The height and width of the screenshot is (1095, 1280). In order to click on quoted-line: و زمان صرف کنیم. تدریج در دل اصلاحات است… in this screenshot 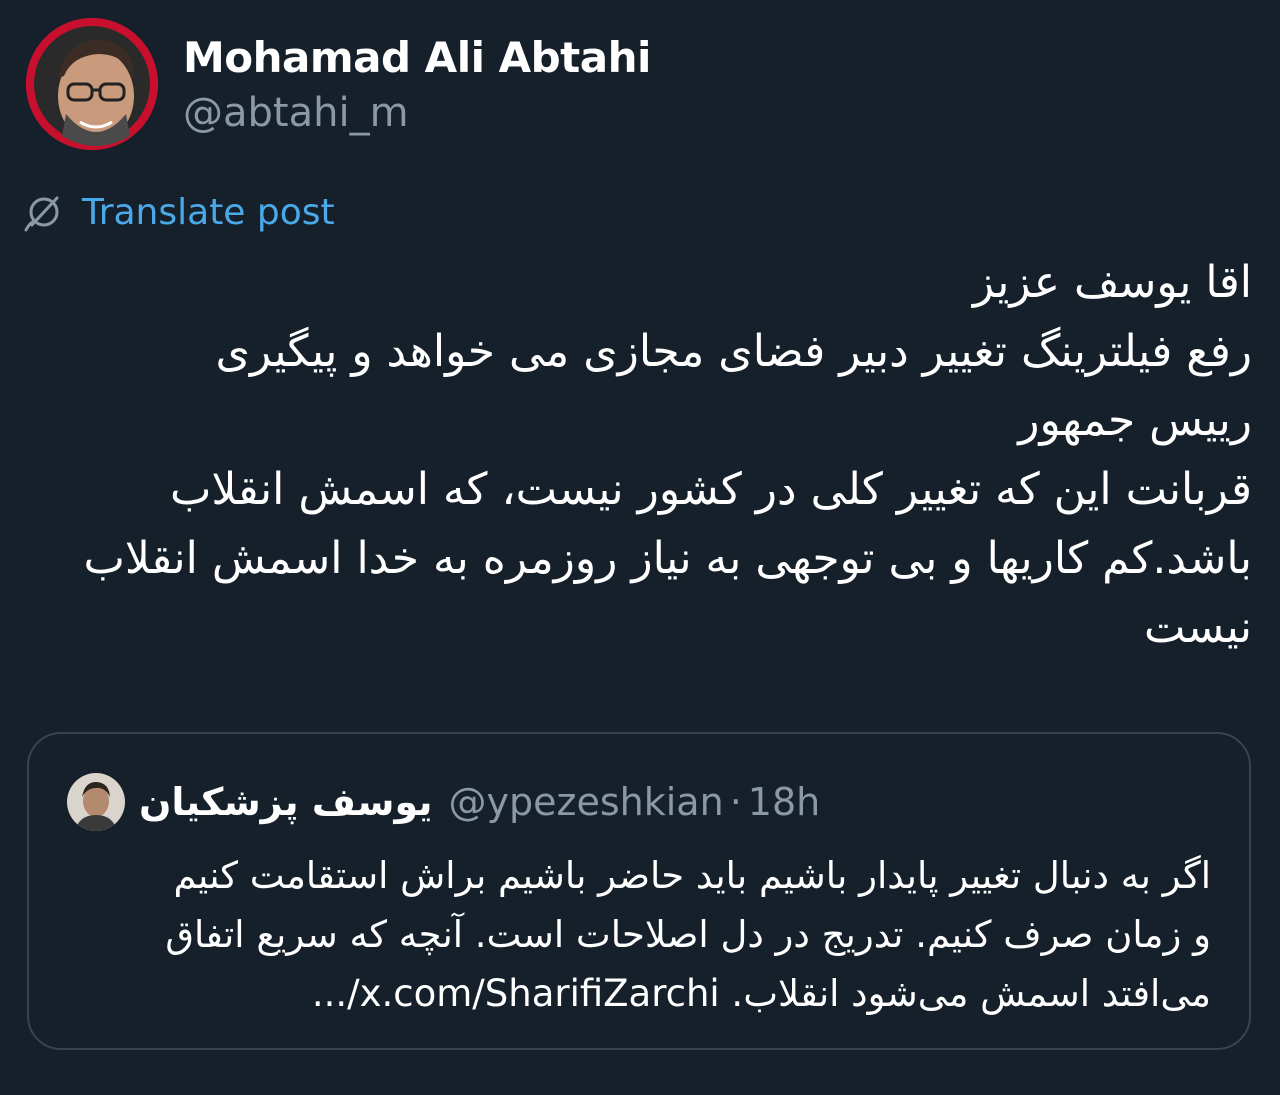, I will do `click(688, 934)`.